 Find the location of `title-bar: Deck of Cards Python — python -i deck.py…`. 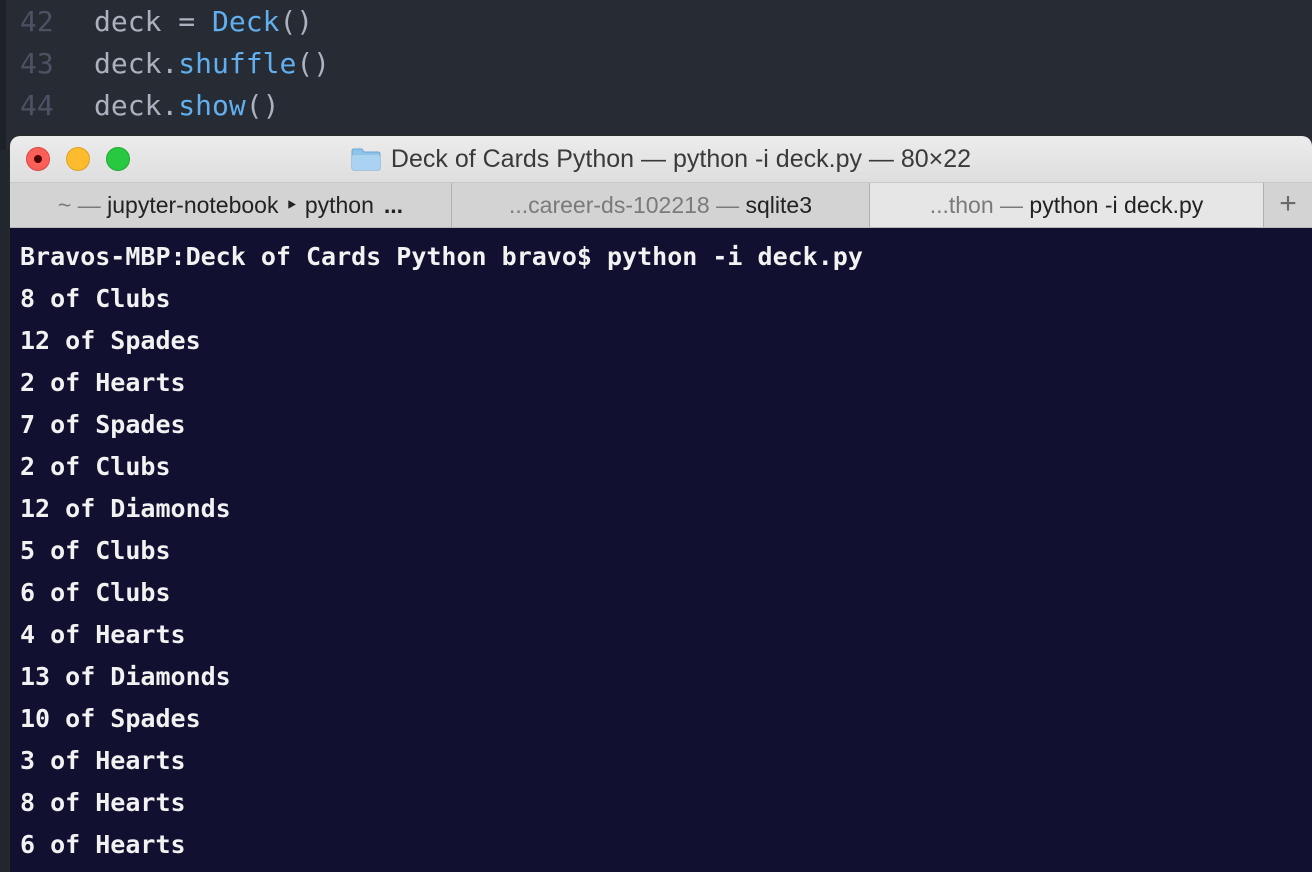

title-bar: Deck of Cards Python — python -i deck.py… is located at coordinates (661, 159).